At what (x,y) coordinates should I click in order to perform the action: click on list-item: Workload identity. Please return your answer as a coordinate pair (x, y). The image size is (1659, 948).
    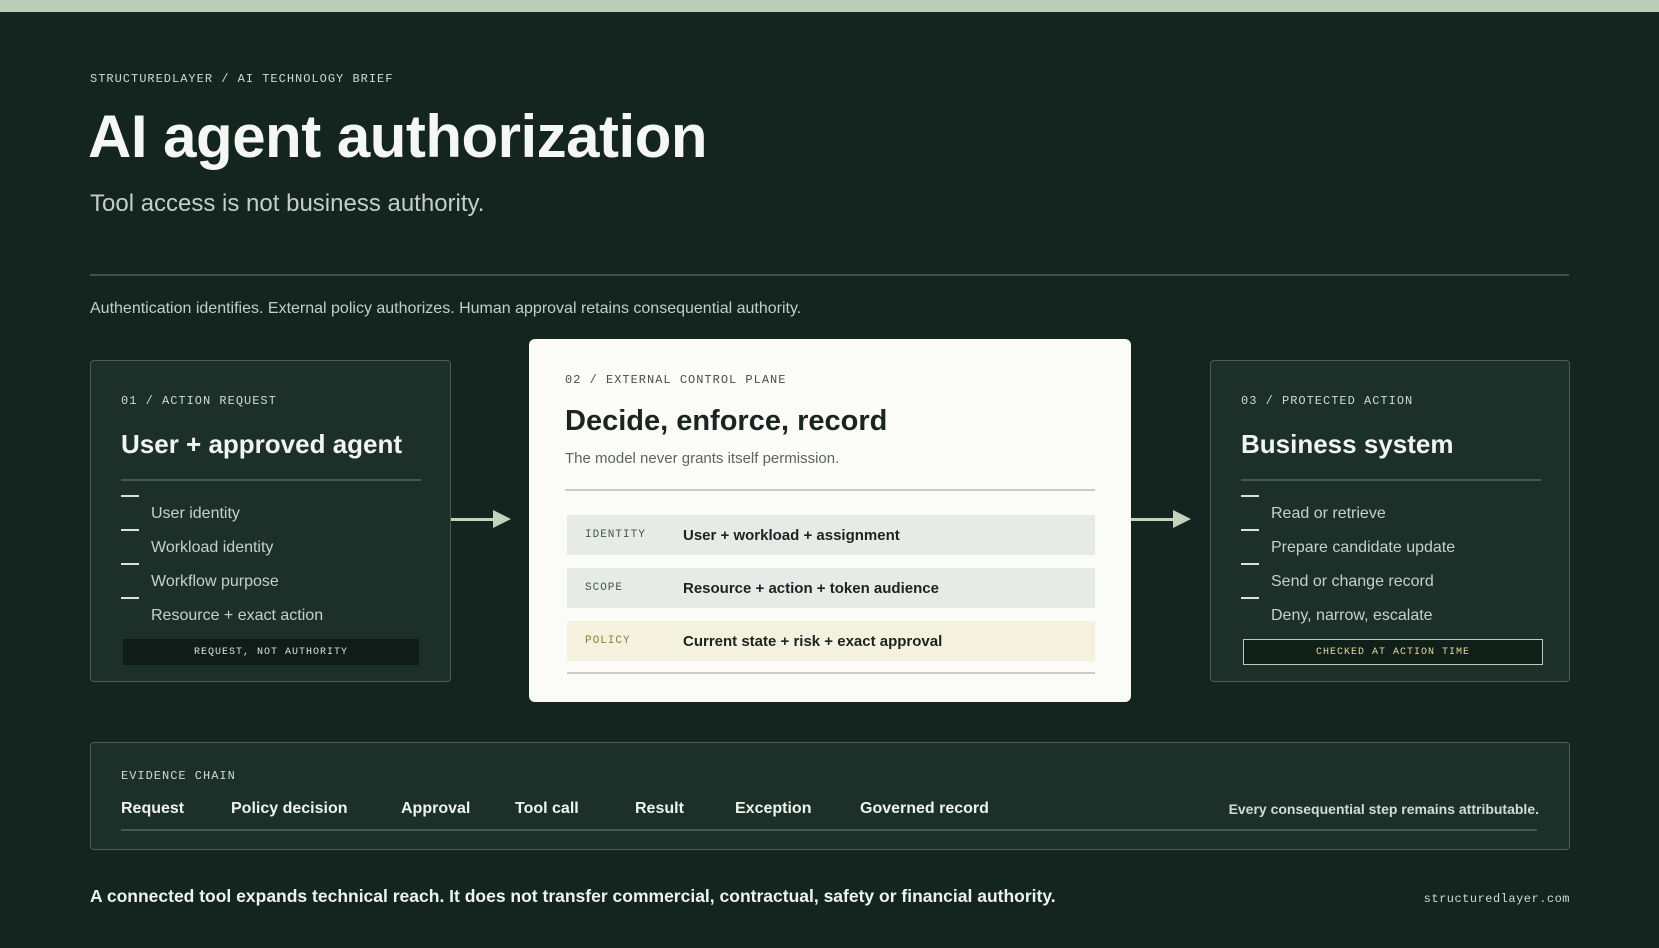
    Looking at the image, I should click on (222, 546).